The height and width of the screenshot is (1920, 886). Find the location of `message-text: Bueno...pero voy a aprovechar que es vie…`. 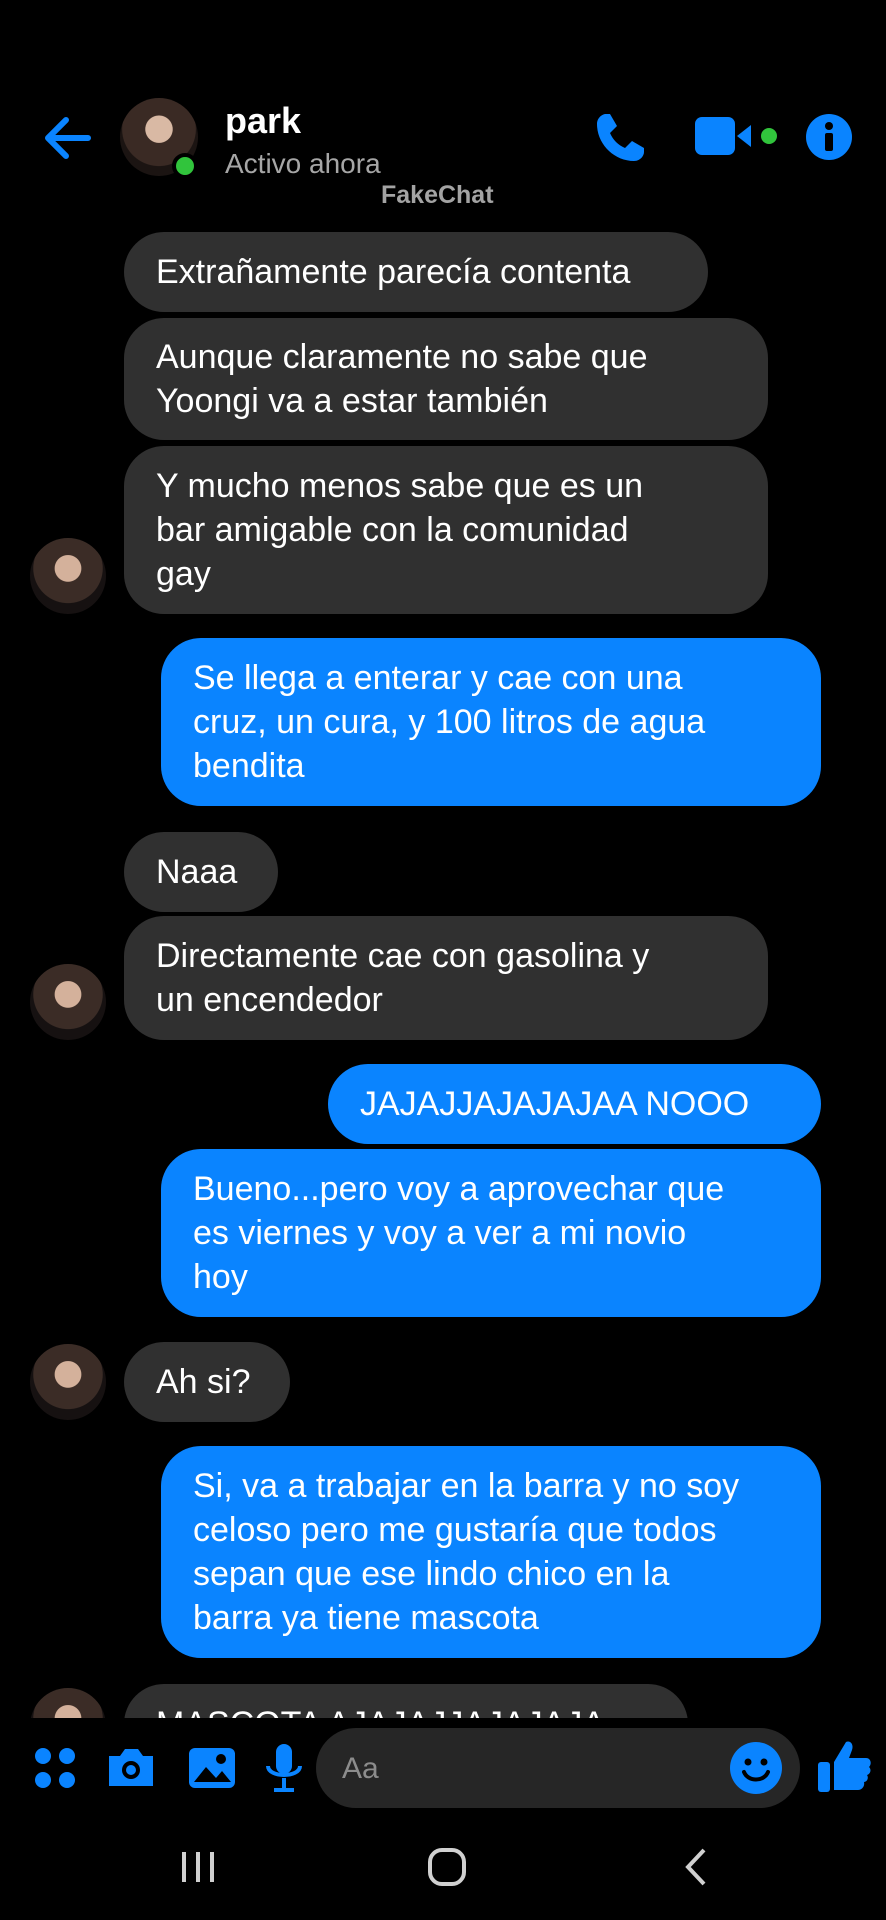

message-text: Bueno...pero voy a aprovechar que es vie… is located at coordinates (459, 1233).